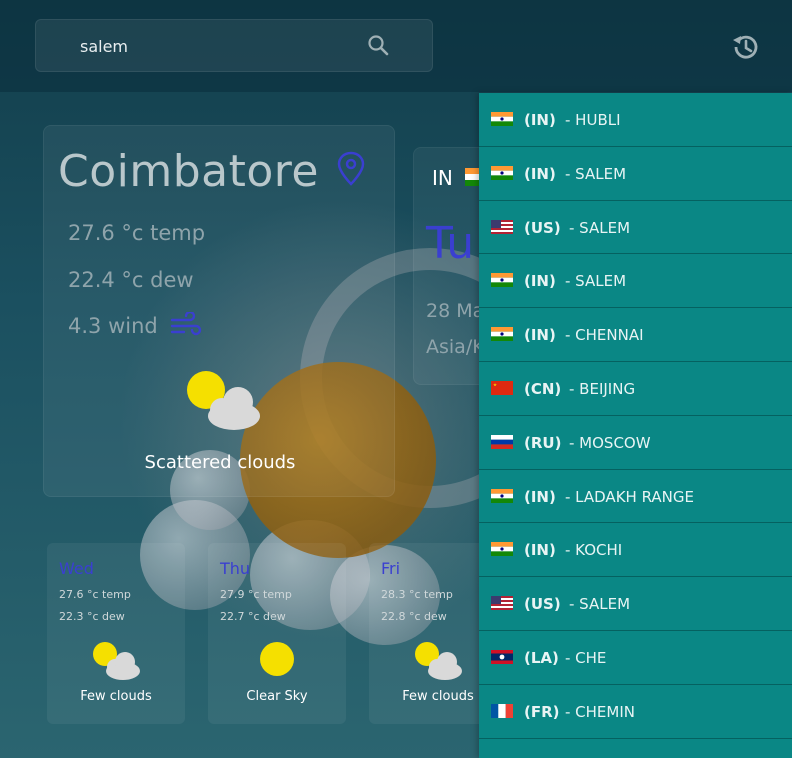  What do you see at coordinates (635, 550) in the screenshot?
I see `suggestion-item: (IN) - KOCHI` at bounding box center [635, 550].